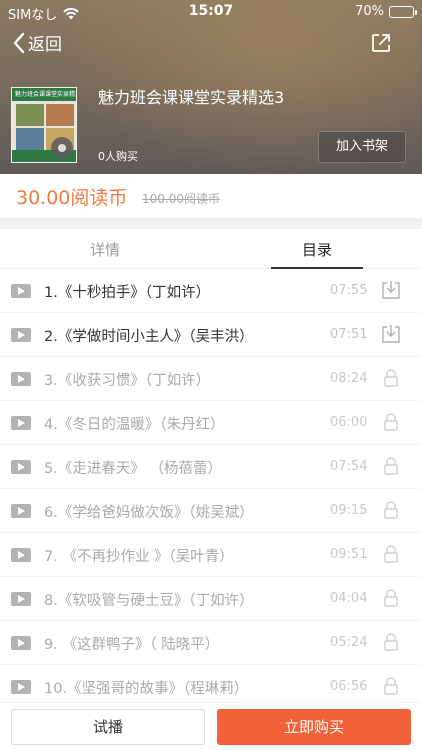 The height and width of the screenshot is (750, 422). Describe the element at coordinates (133, 469) in the screenshot. I see `chapter-name: 5.《走进春天》 （杨蓓蕾）` at that location.